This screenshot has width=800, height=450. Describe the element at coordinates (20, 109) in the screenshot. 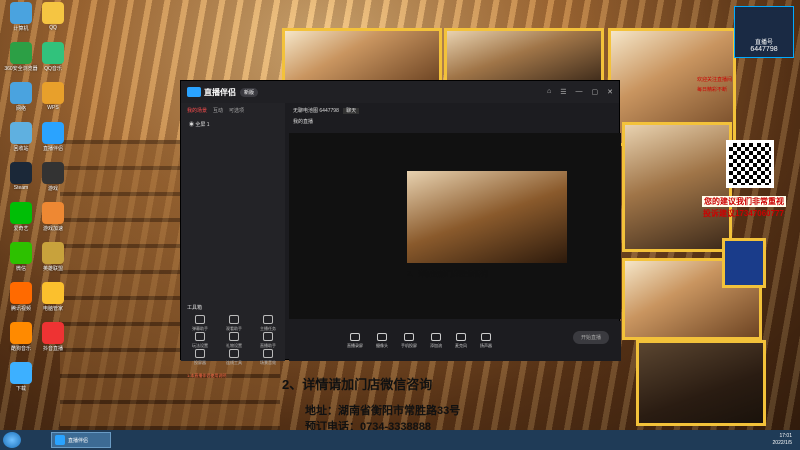

I see `desktop-icon-label: 网络` at that location.